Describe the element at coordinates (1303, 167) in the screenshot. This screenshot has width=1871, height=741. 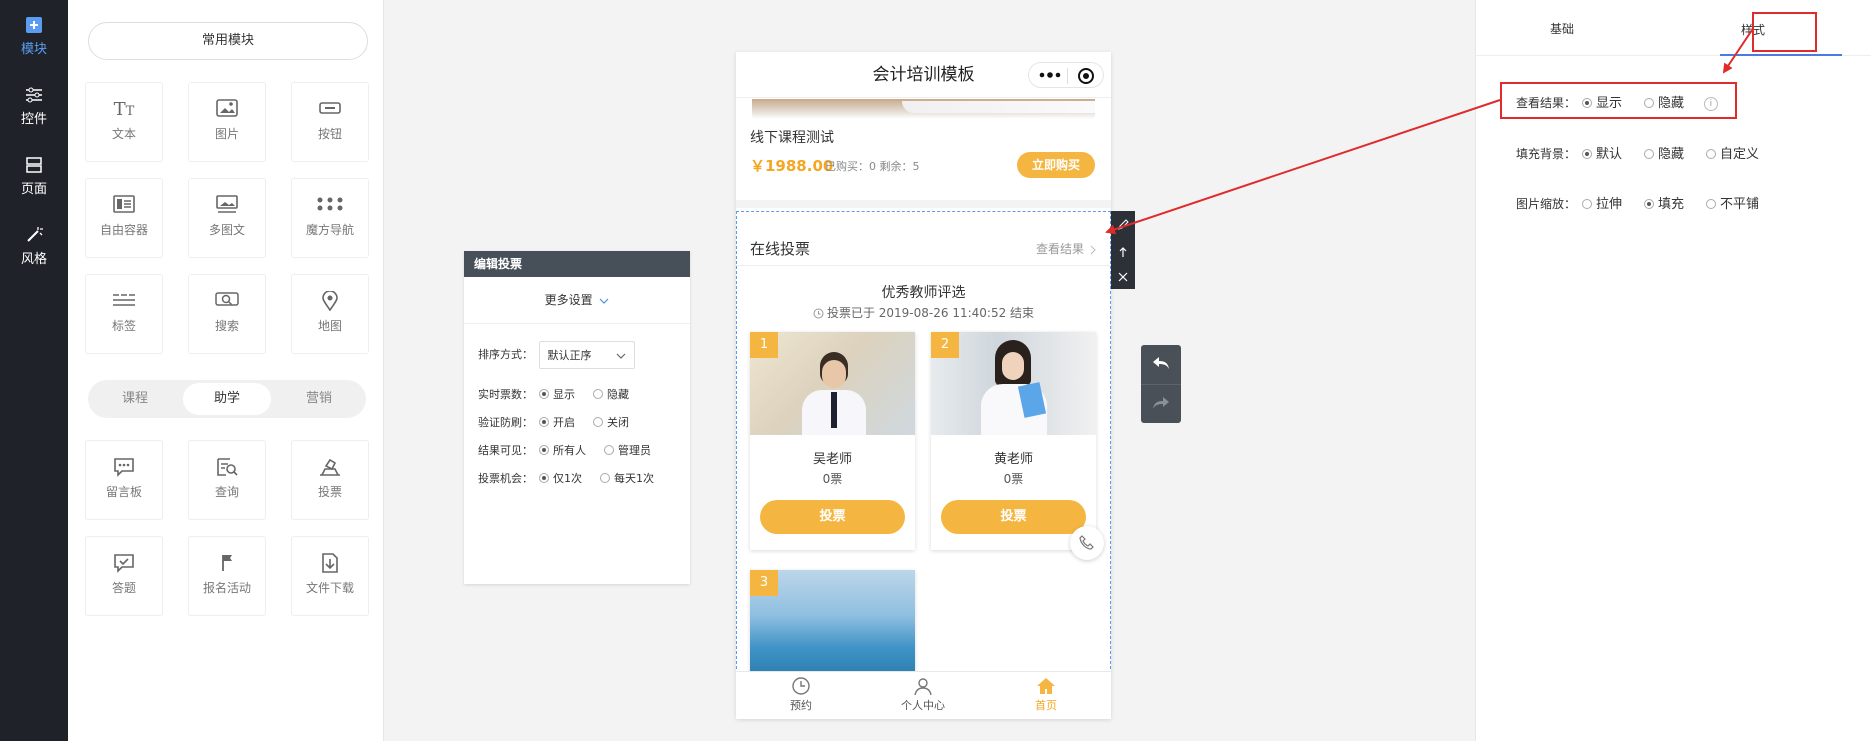
I see `arrow-to-view-results` at that location.